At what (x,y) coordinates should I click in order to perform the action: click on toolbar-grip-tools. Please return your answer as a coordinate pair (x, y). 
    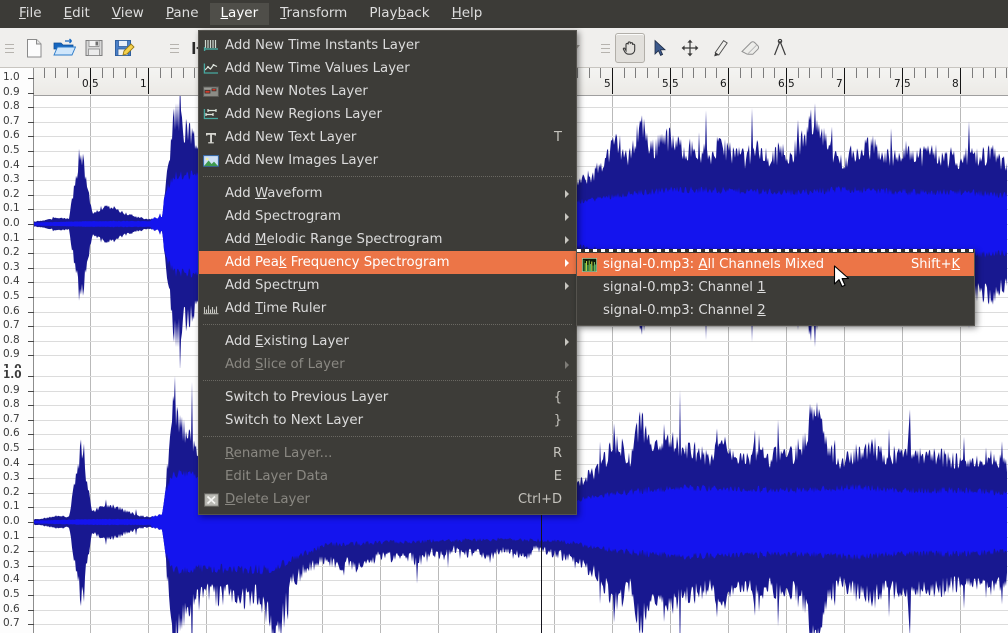
    Looking at the image, I should click on (605, 48).